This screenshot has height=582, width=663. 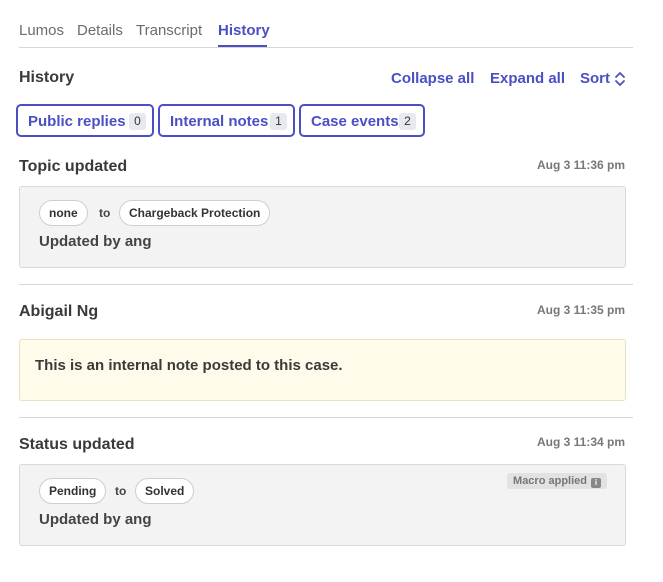 What do you see at coordinates (195, 213) in the screenshot?
I see `to-value-pill: Chargeback Protection` at bounding box center [195, 213].